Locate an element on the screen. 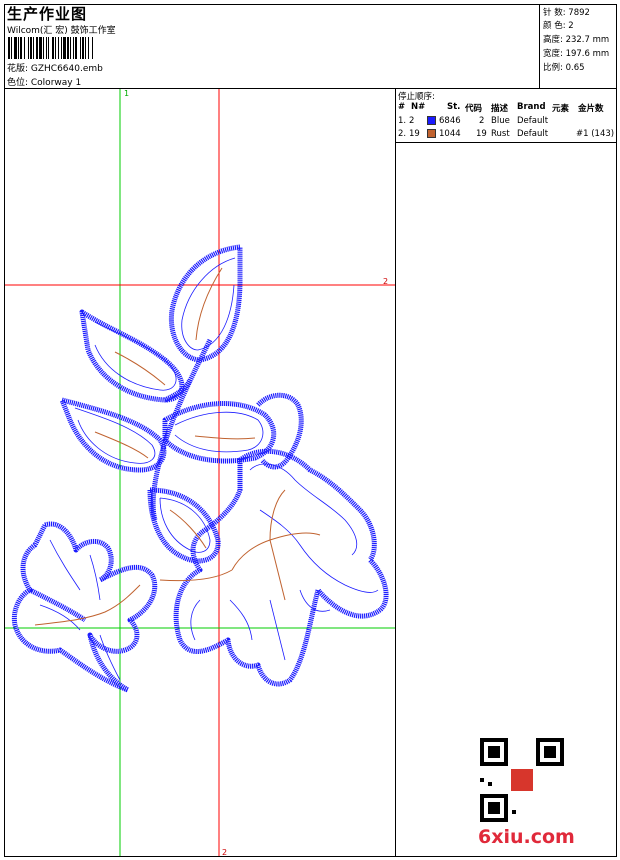 The height and width of the screenshot is (860, 620). sequence-title: 停止顺序: is located at coordinates (416, 97).